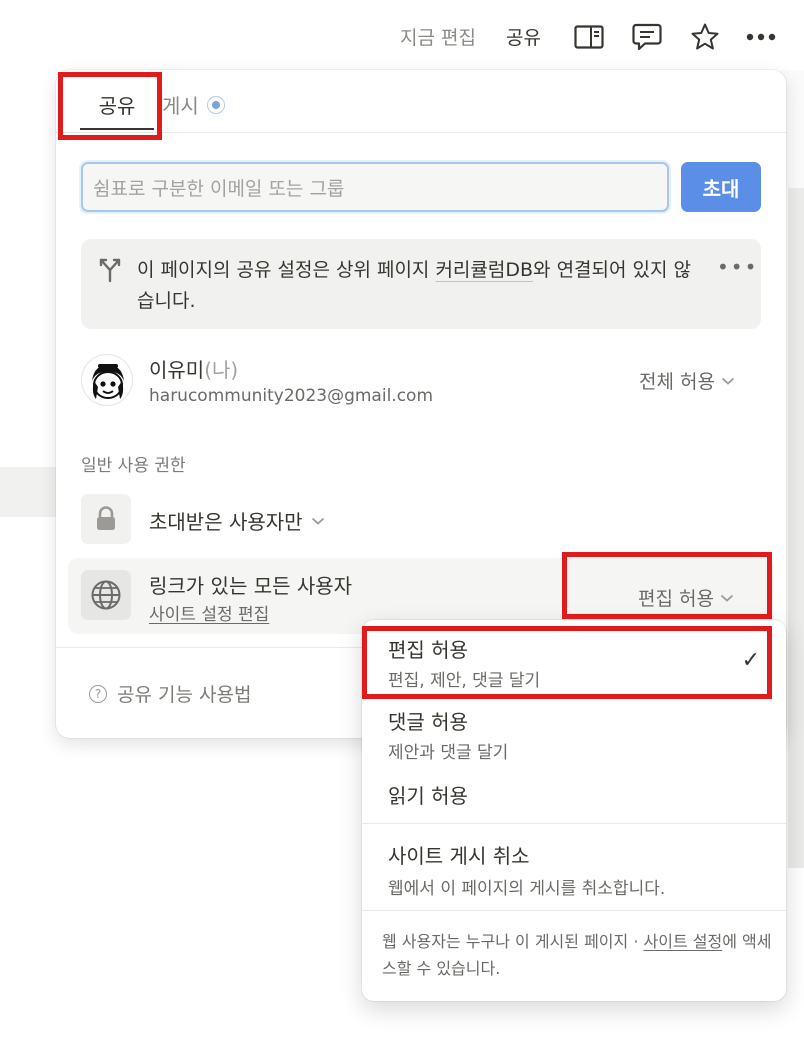 Image resolution: width=804 pixels, height=1056 pixels. I want to click on invite-email-input: 쉼표로 구분한 이메일 또는 그룹, so click(375, 187).